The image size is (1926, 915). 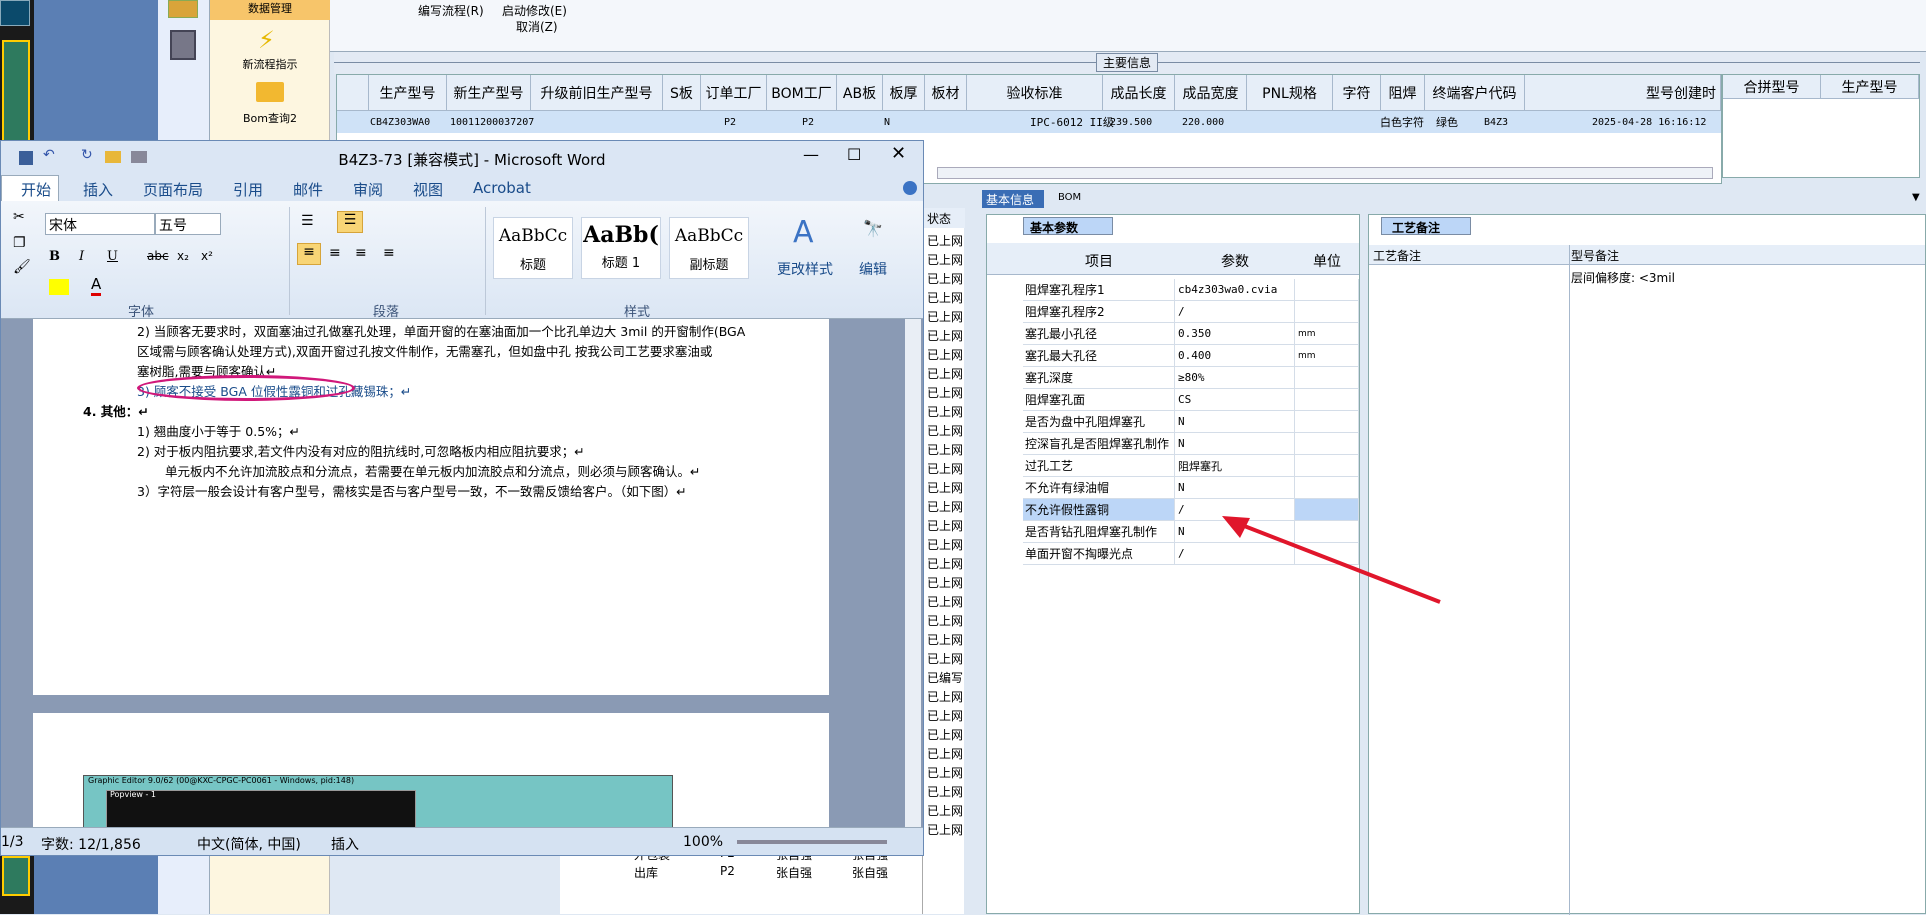 What do you see at coordinates (1191, 422) in the screenshot?
I see `param-row: 是否为盘中孔阻焊塞孔 N` at bounding box center [1191, 422].